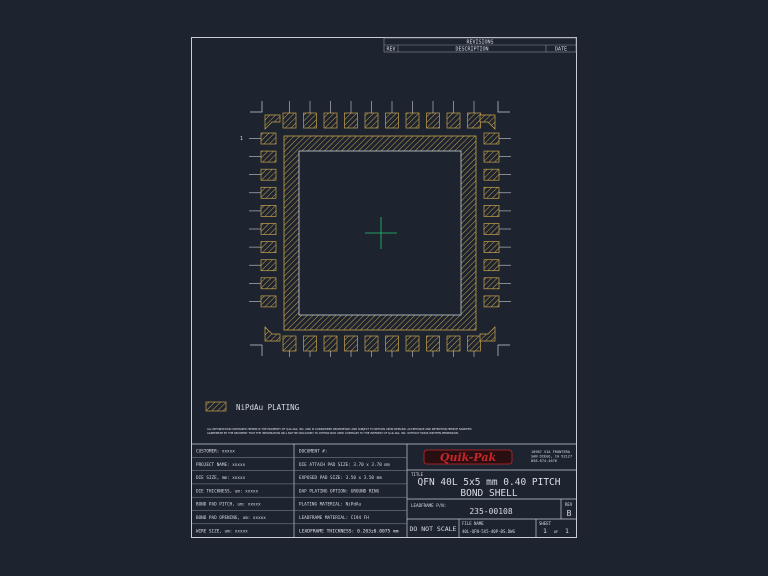 The width and height of the screenshot is (768, 576). Describe the element at coordinates (349, 531) in the screenshot. I see `field-mid-7: LEADFRAME THICKNESS: 0.203±0.0075 mm` at that location.